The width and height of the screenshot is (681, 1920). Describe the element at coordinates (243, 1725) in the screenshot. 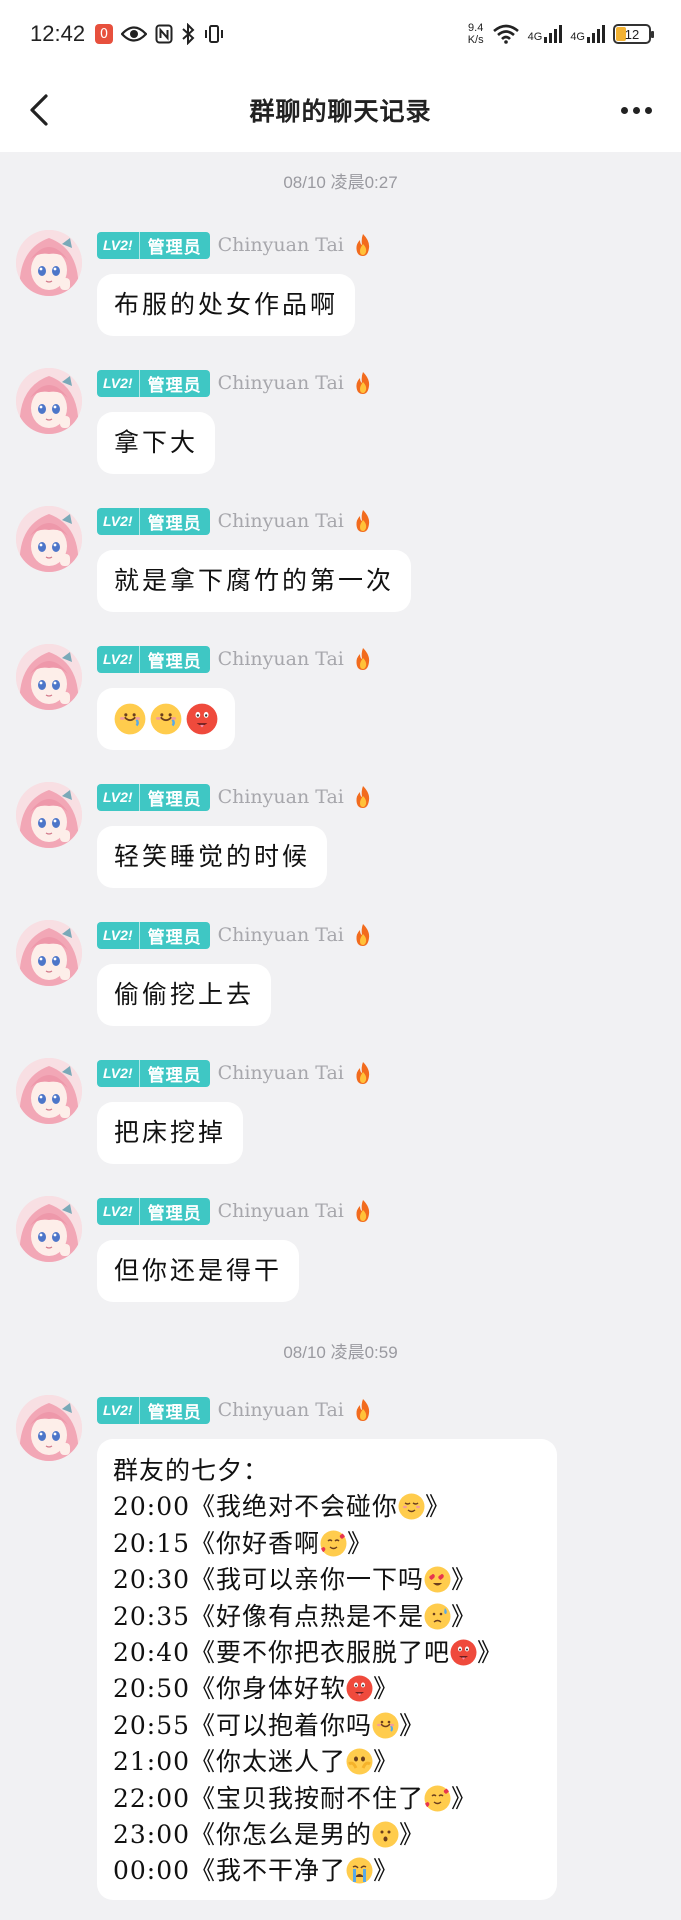

I see `long-message-line-text: 20:55《可以抱着你吗` at that location.